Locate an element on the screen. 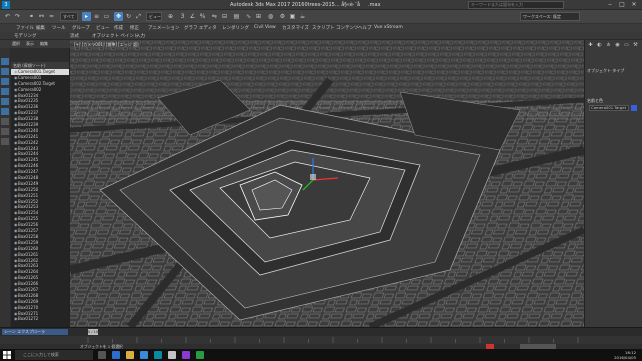  display-tab-icon: ▭ is located at coordinates (626, 45).